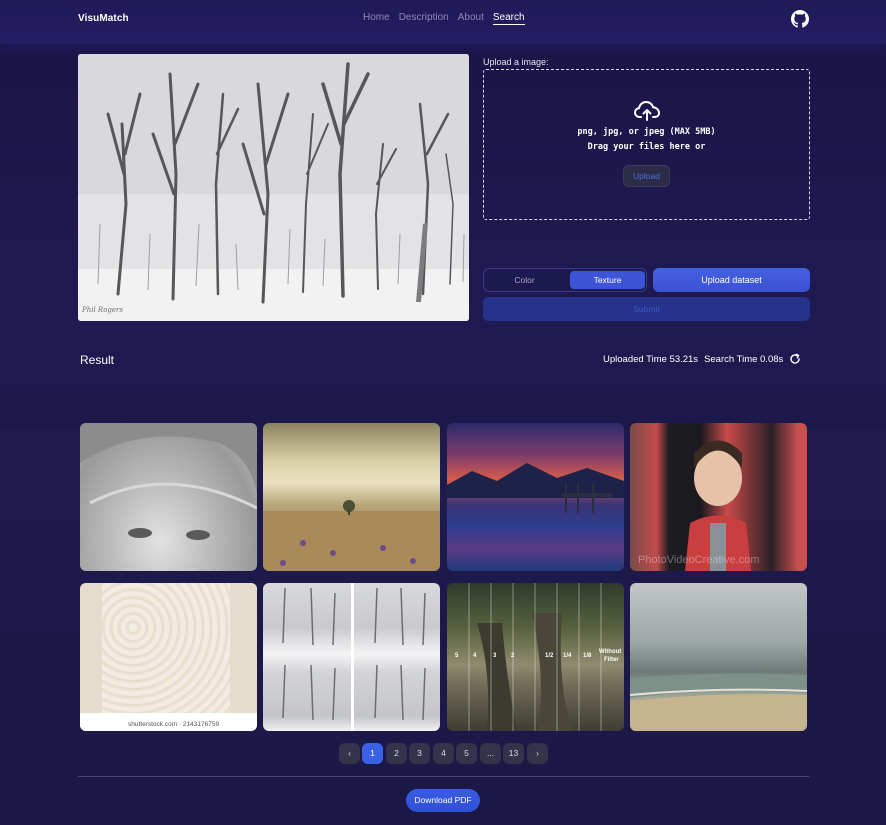  I want to click on svg-text: 1/8, so click(587, 656).